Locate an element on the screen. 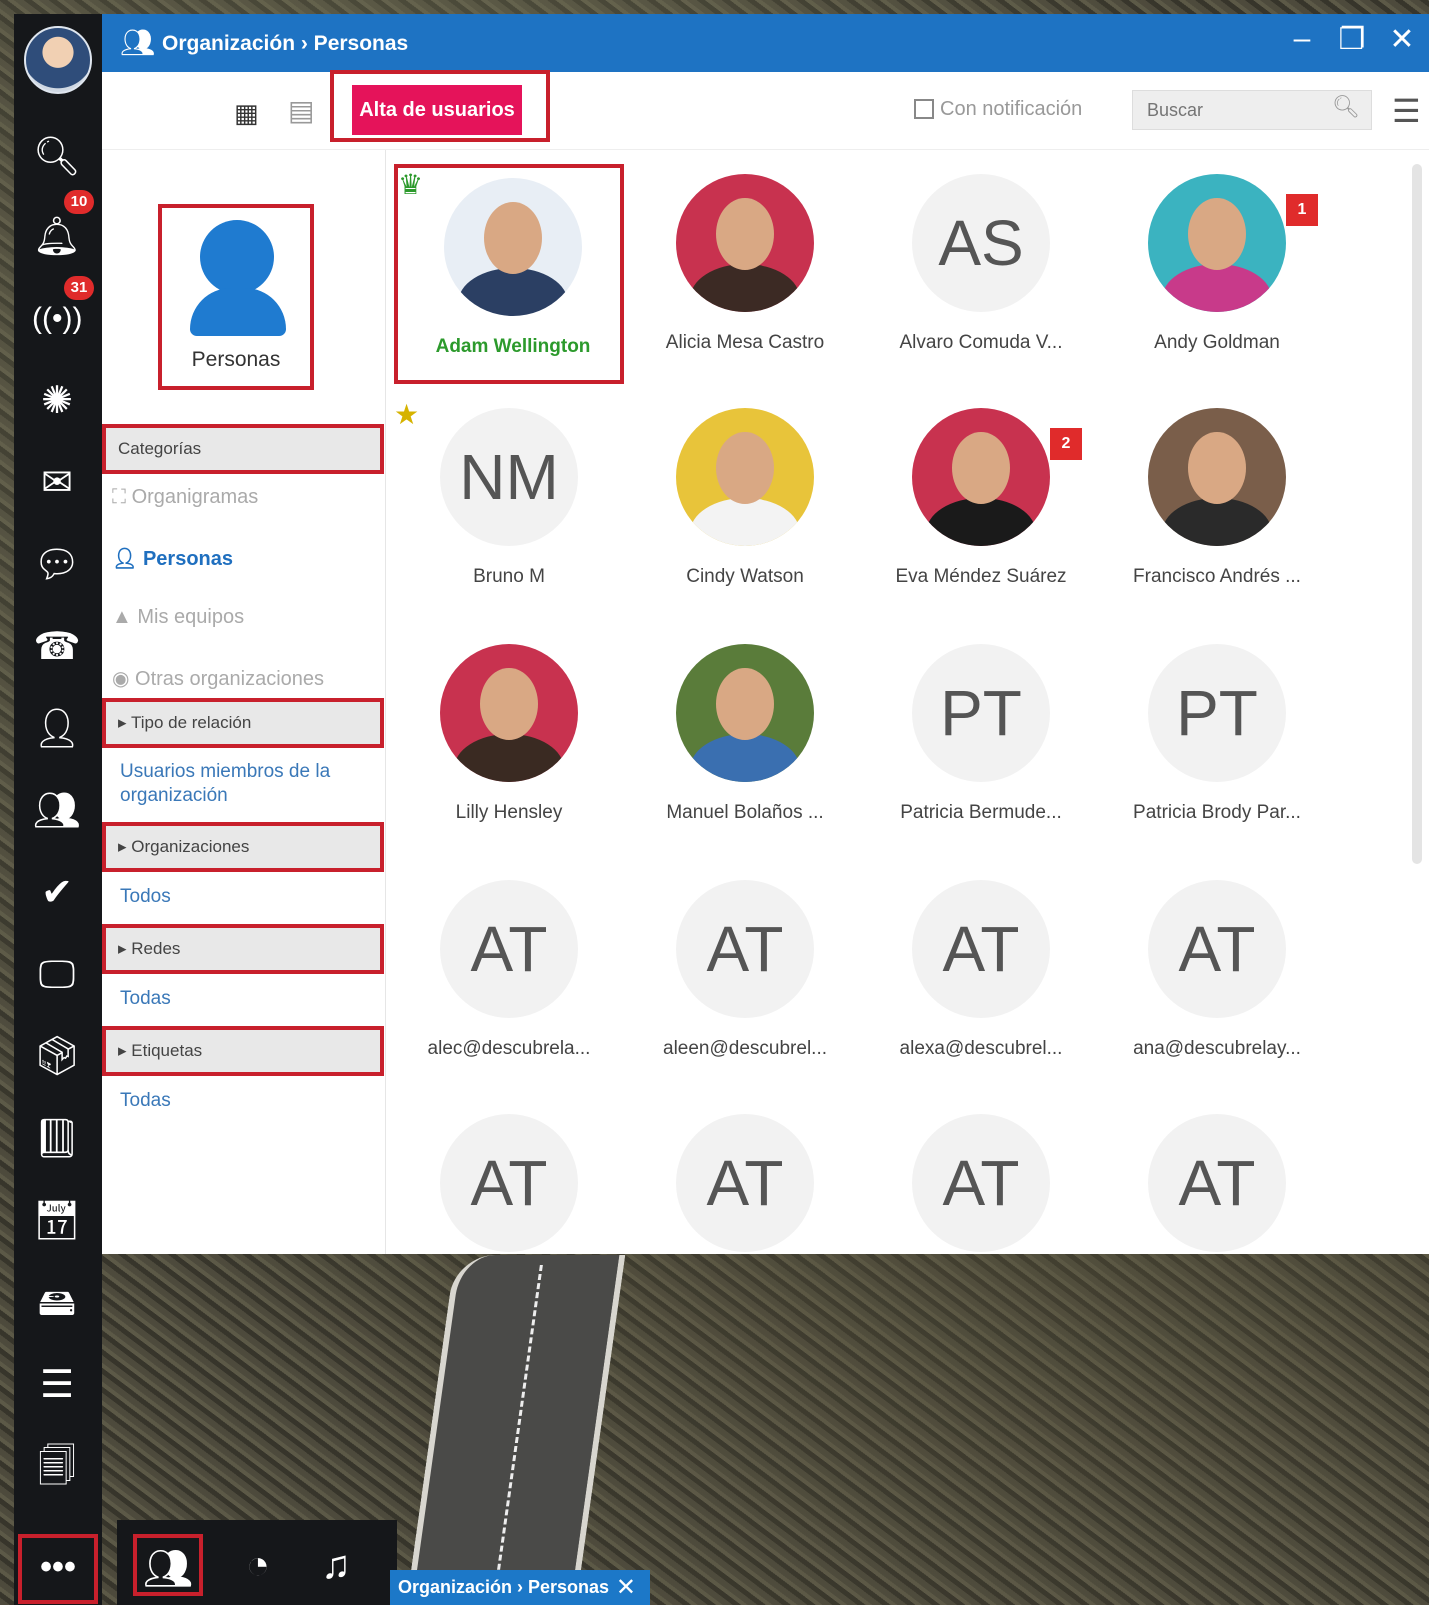 Image resolution: width=1429 pixels, height=1605 pixels. tags-value: Todas is located at coordinates (145, 1101).